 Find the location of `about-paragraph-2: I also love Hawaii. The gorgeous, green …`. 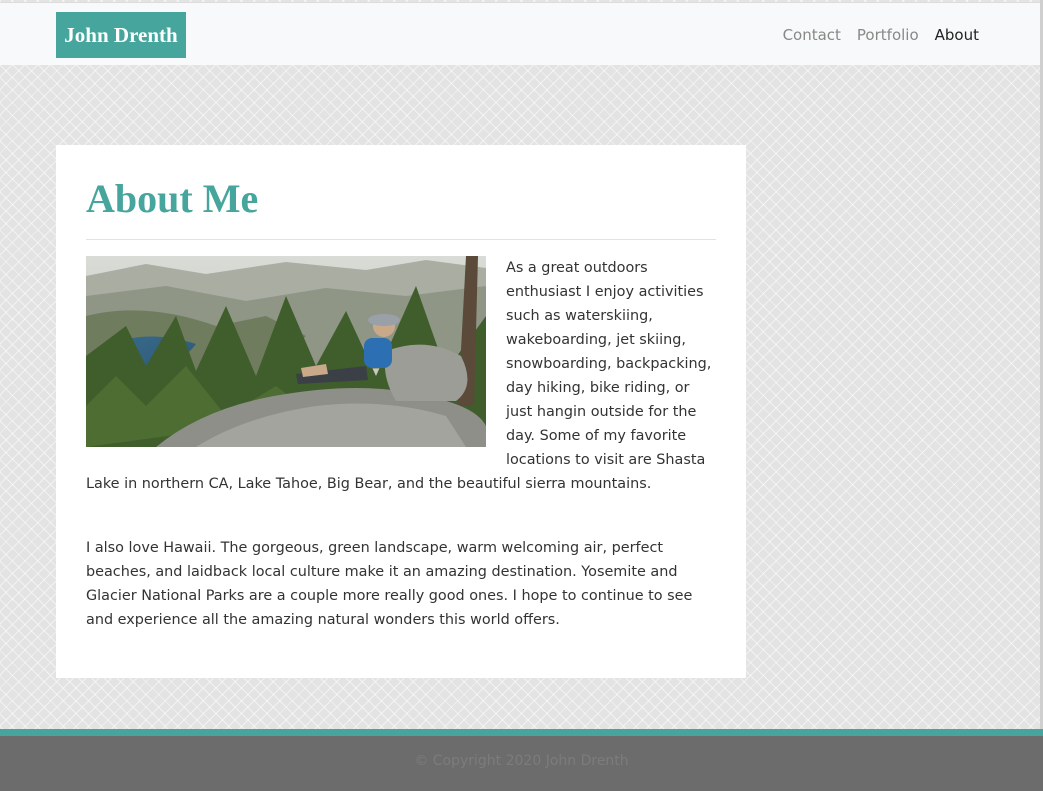

about-paragraph-2: I also love Hawaii. The gorgeous, green … is located at coordinates (389, 584).